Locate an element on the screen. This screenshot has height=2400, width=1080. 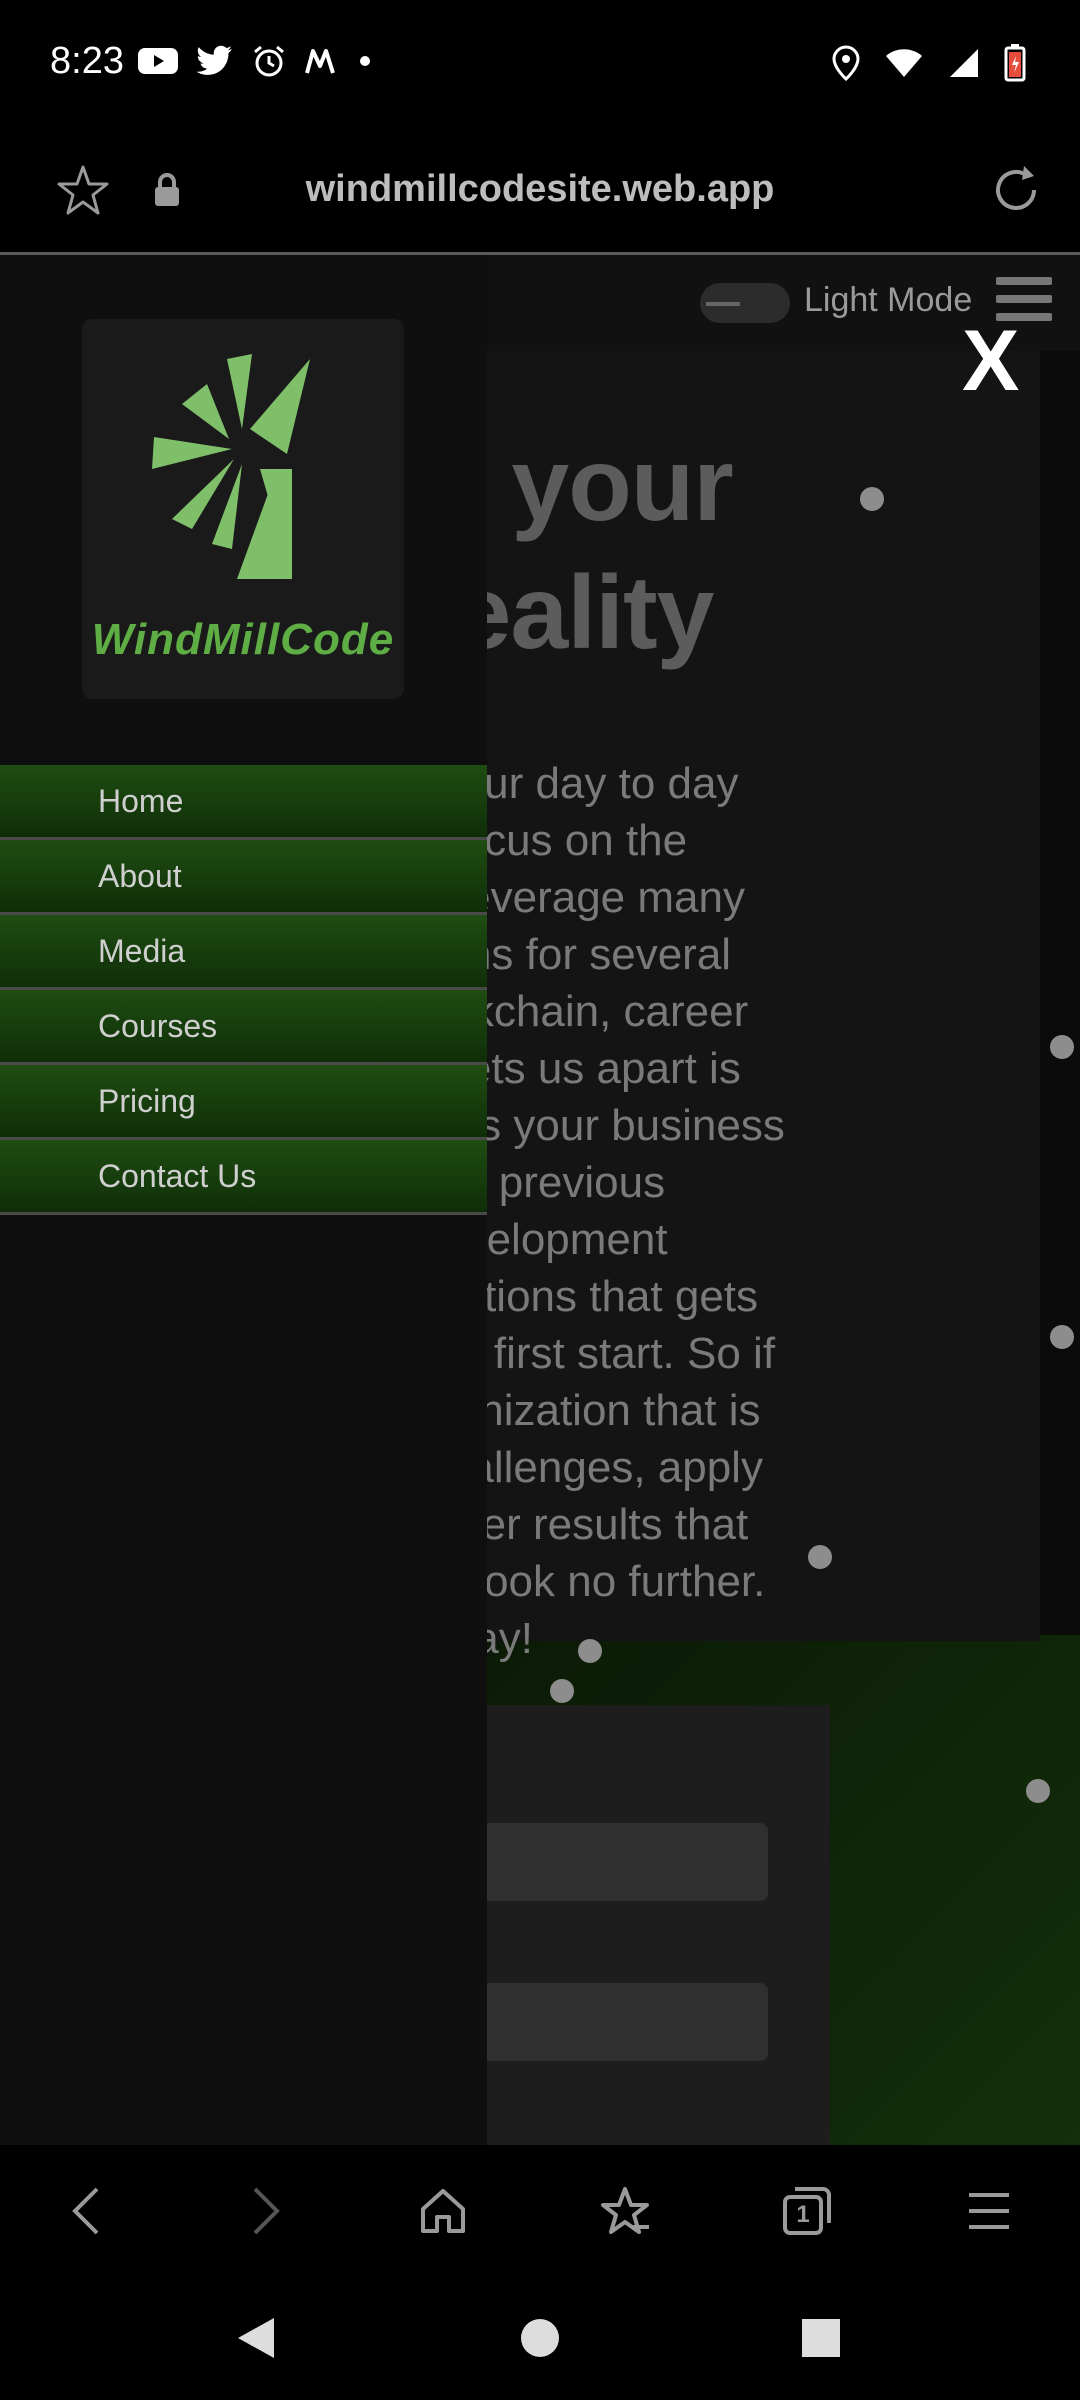
location-icon is located at coordinates (846, 63).